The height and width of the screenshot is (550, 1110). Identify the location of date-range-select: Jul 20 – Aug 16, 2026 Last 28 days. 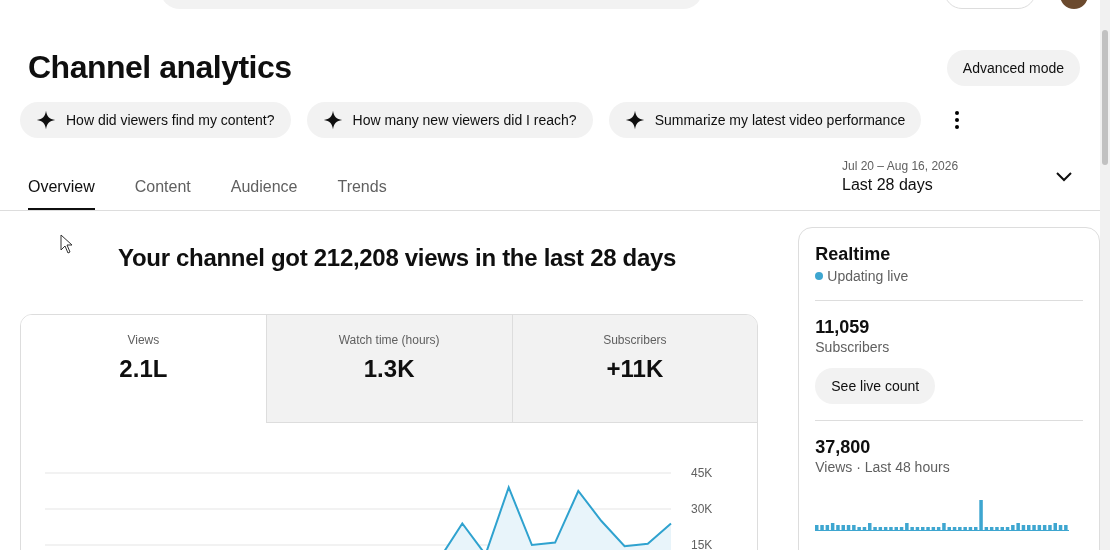
(957, 176).